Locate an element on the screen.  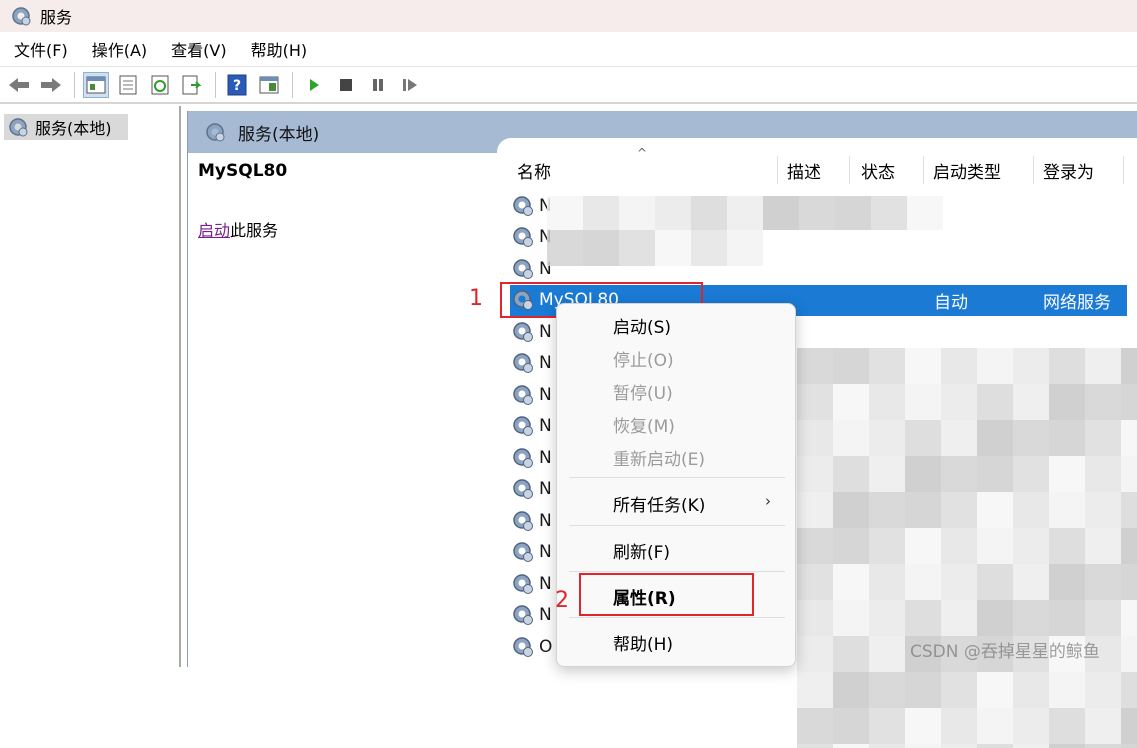
help-icon: ? is located at coordinates (237, 85).